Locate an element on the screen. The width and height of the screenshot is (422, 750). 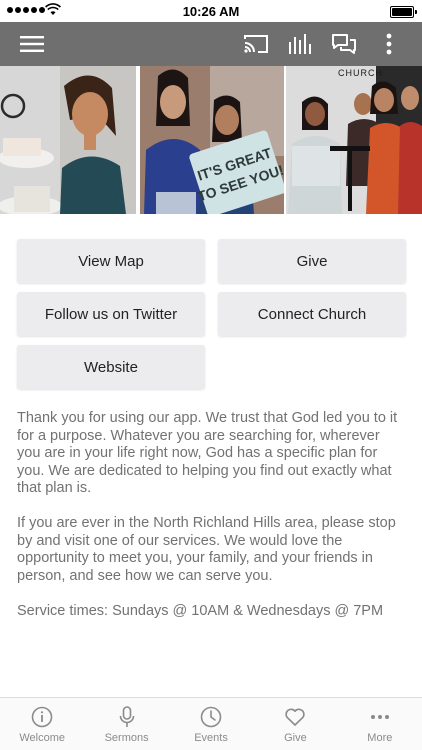
hero-photo-2: IT'S GREAT TO SEE YOU! is located at coordinates (212, 140).